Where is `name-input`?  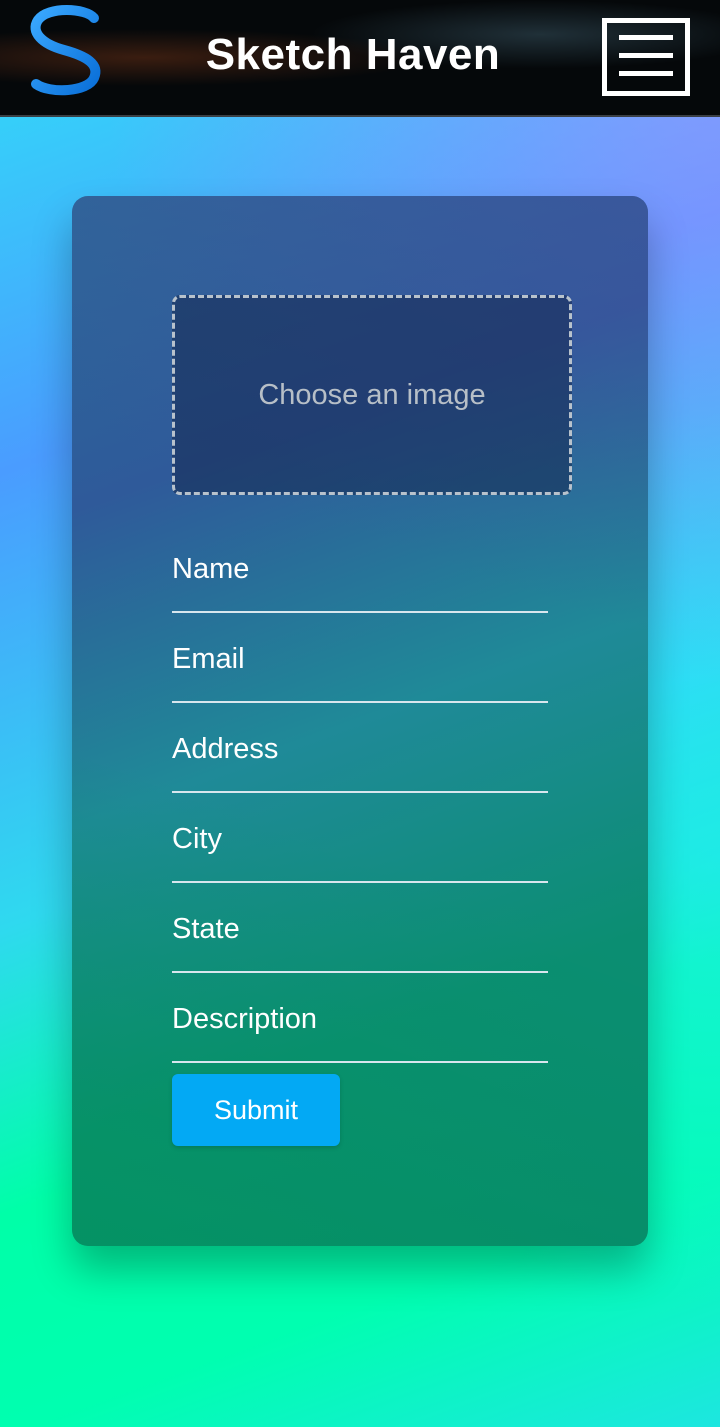 name-input is located at coordinates (360, 569).